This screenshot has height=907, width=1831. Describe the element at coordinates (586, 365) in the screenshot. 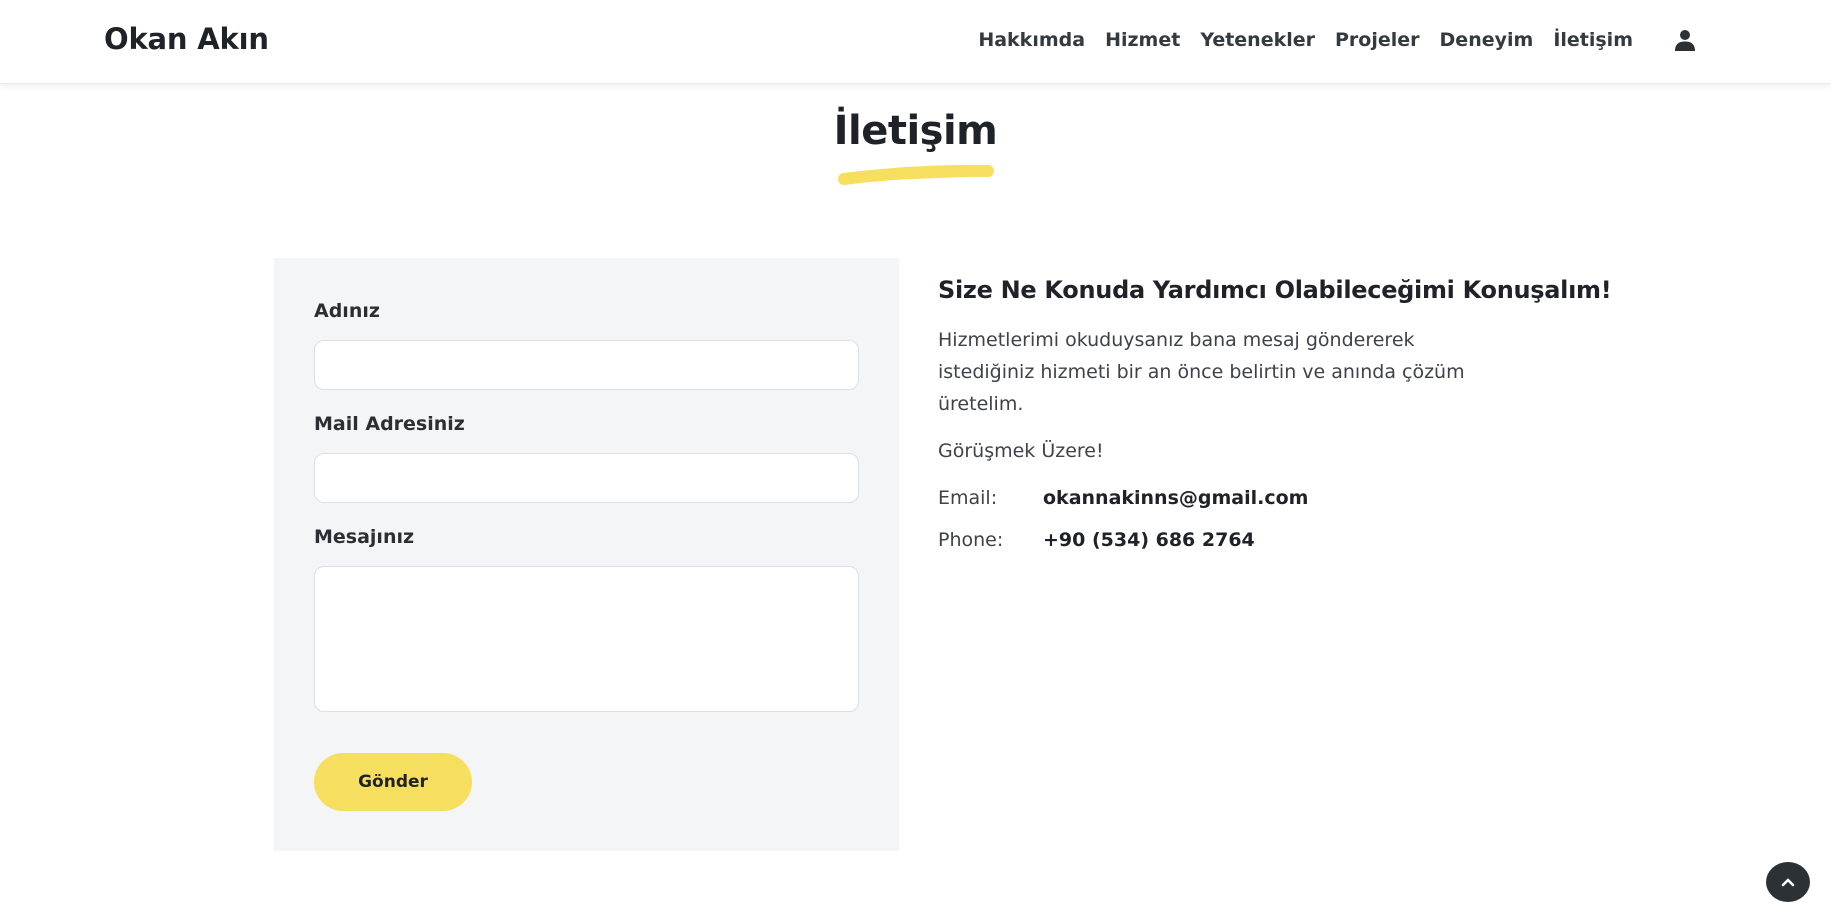

I see `name-input` at that location.